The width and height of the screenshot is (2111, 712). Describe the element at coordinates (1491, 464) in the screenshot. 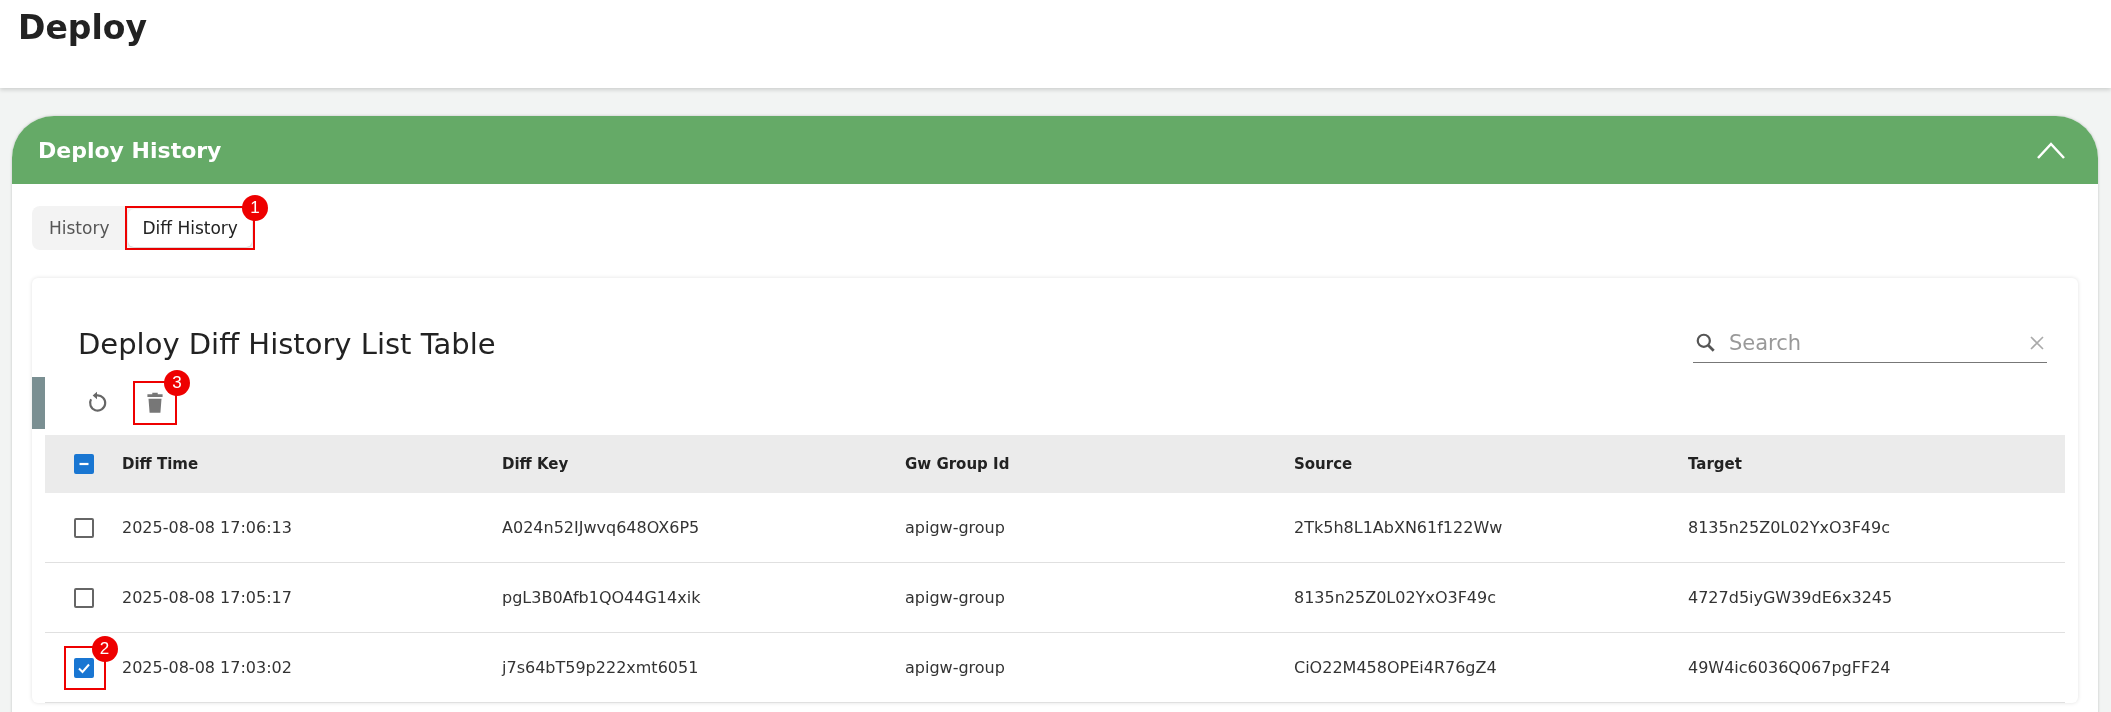

I see `column-header: Source` at that location.